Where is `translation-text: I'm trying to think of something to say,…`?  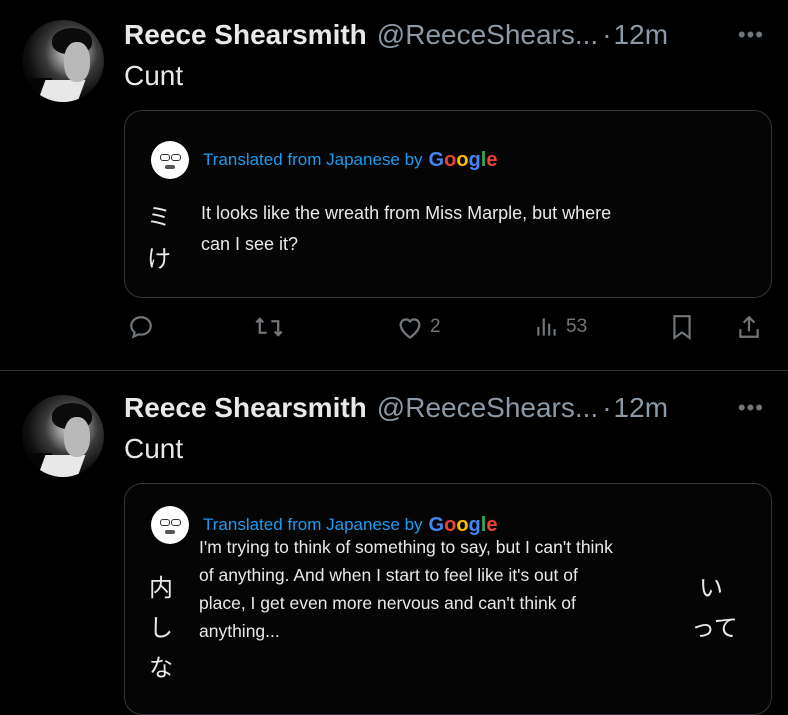
translation-text: I'm trying to think of something to say,… is located at coordinates (406, 589).